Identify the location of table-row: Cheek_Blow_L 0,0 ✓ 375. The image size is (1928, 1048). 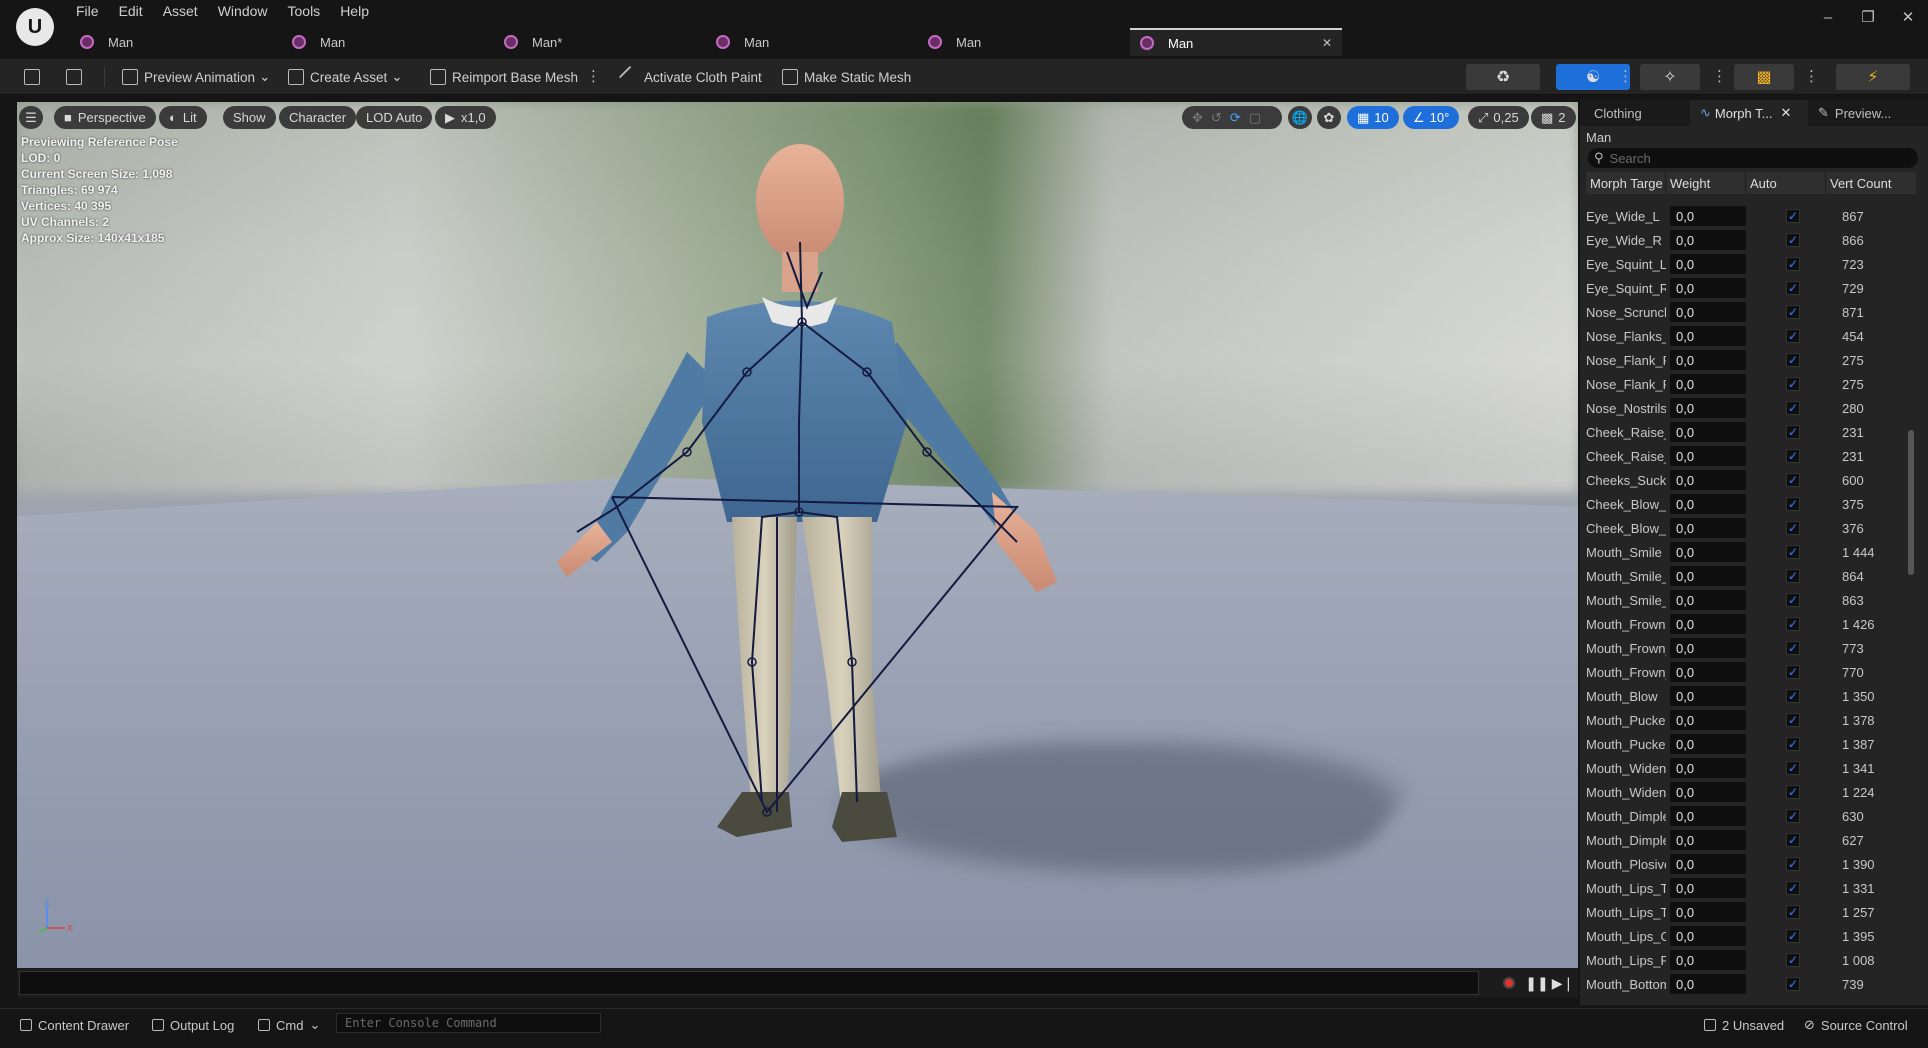
(1751, 504).